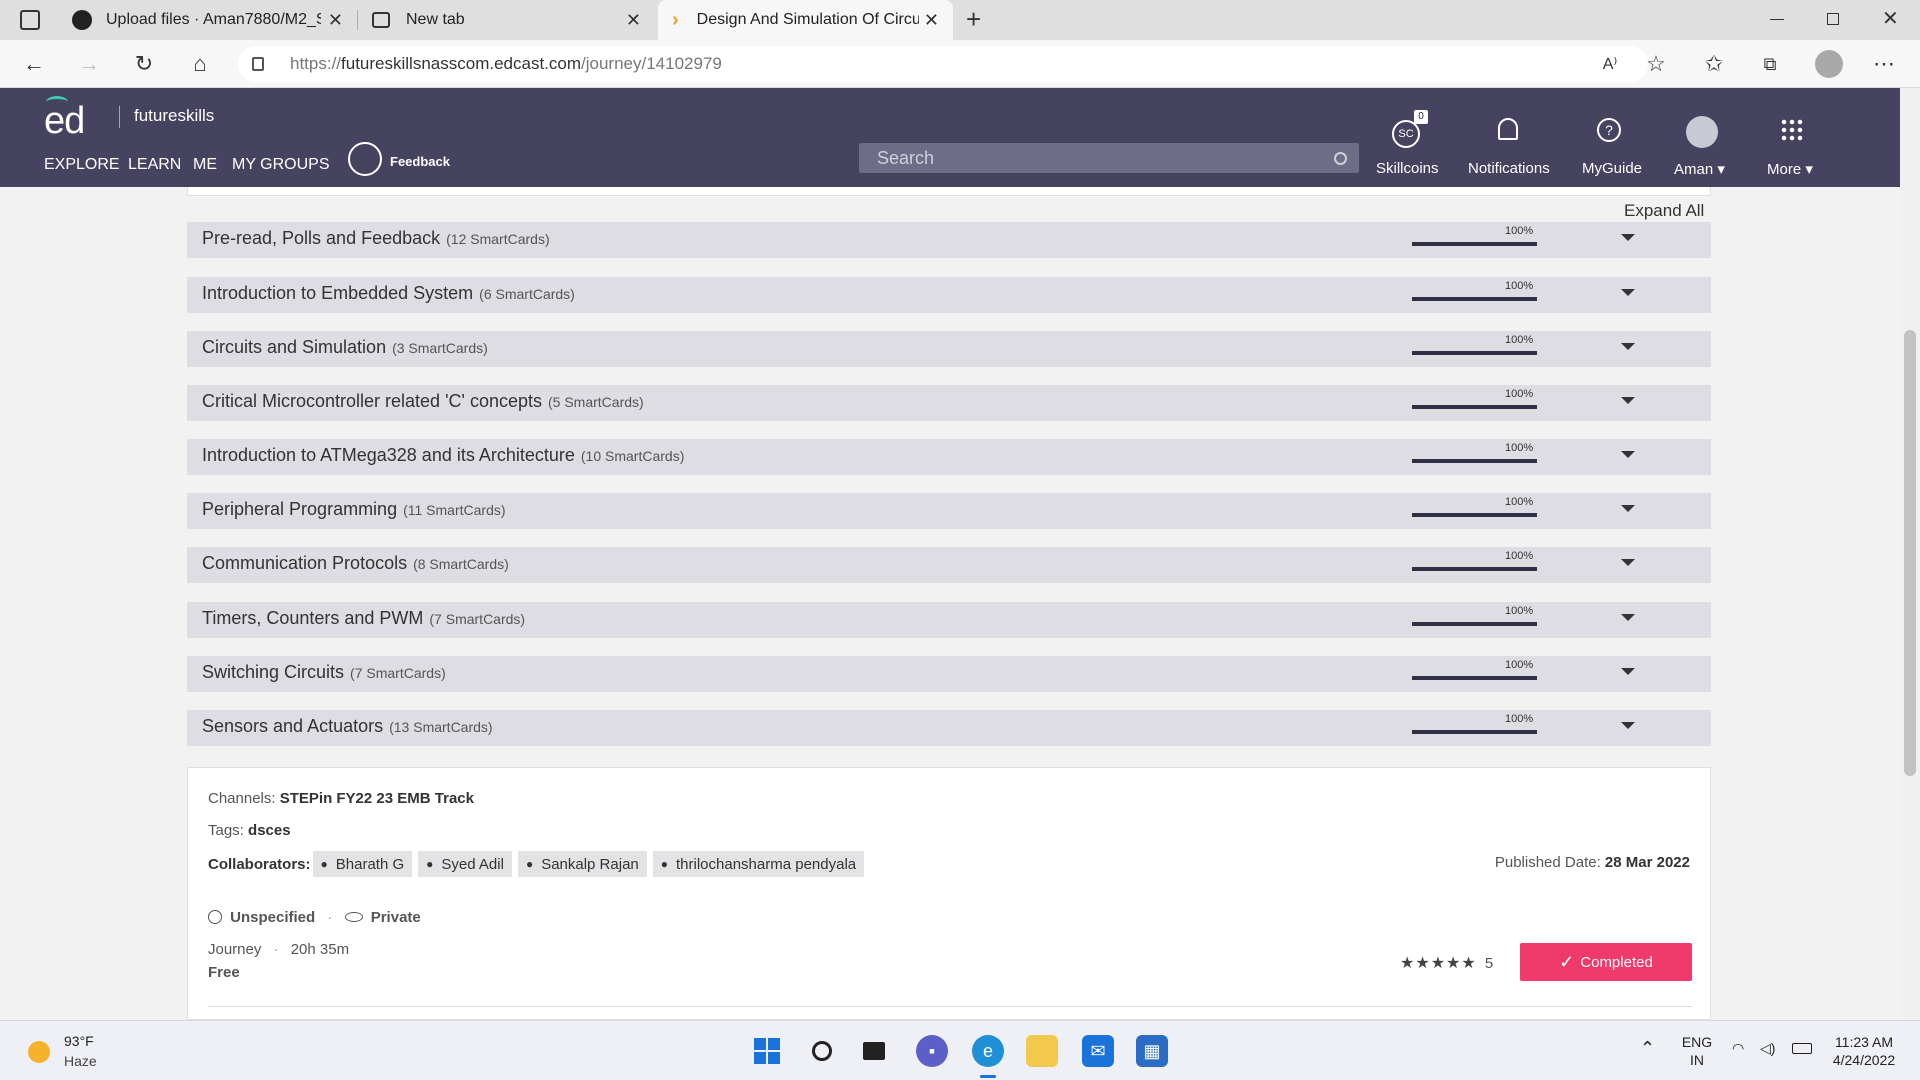 Image resolution: width=1920 pixels, height=1080 pixels. What do you see at coordinates (89, 64) in the screenshot?
I see `forward-arrow-icon: →` at bounding box center [89, 64].